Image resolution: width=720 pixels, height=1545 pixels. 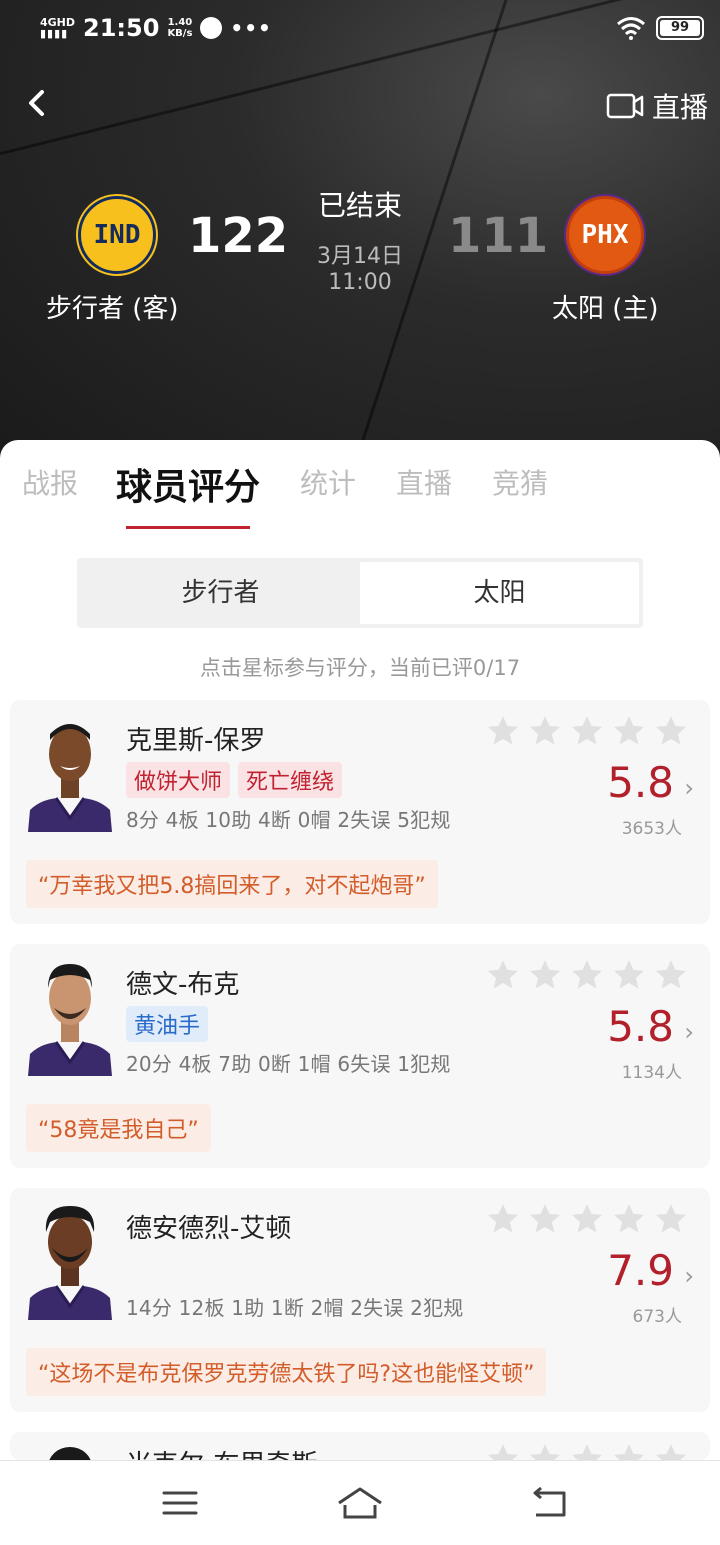 What do you see at coordinates (220, 593) in the screenshot?
I see `team-switch-pacers: 步行者` at bounding box center [220, 593].